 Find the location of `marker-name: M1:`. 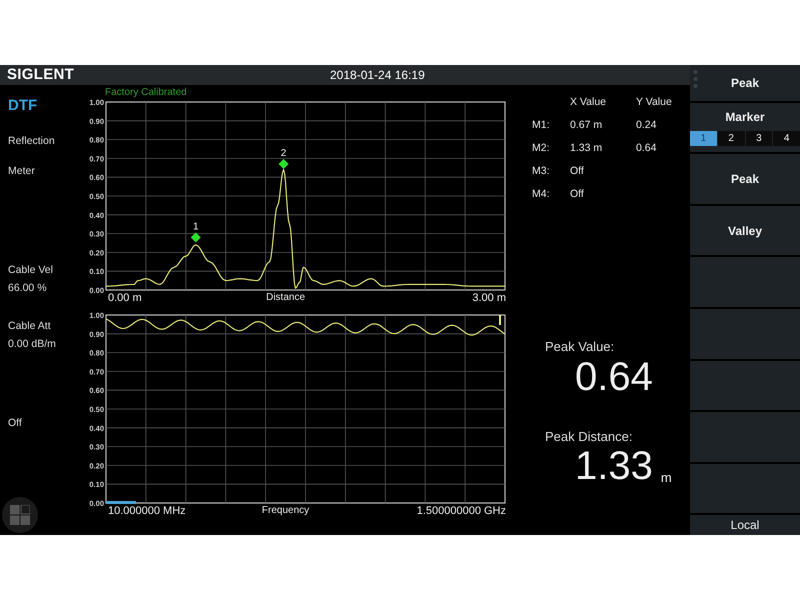

marker-name: M1: is located at coordinates (541, 125).